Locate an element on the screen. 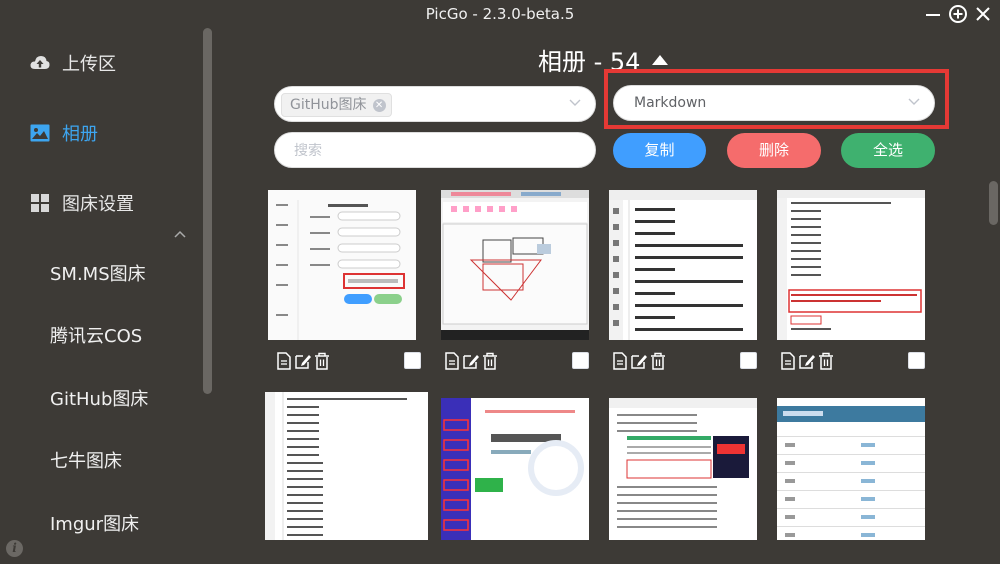 The height and width of the screenshot is (564, 1000). search-input is located at coordinates (435, 150).